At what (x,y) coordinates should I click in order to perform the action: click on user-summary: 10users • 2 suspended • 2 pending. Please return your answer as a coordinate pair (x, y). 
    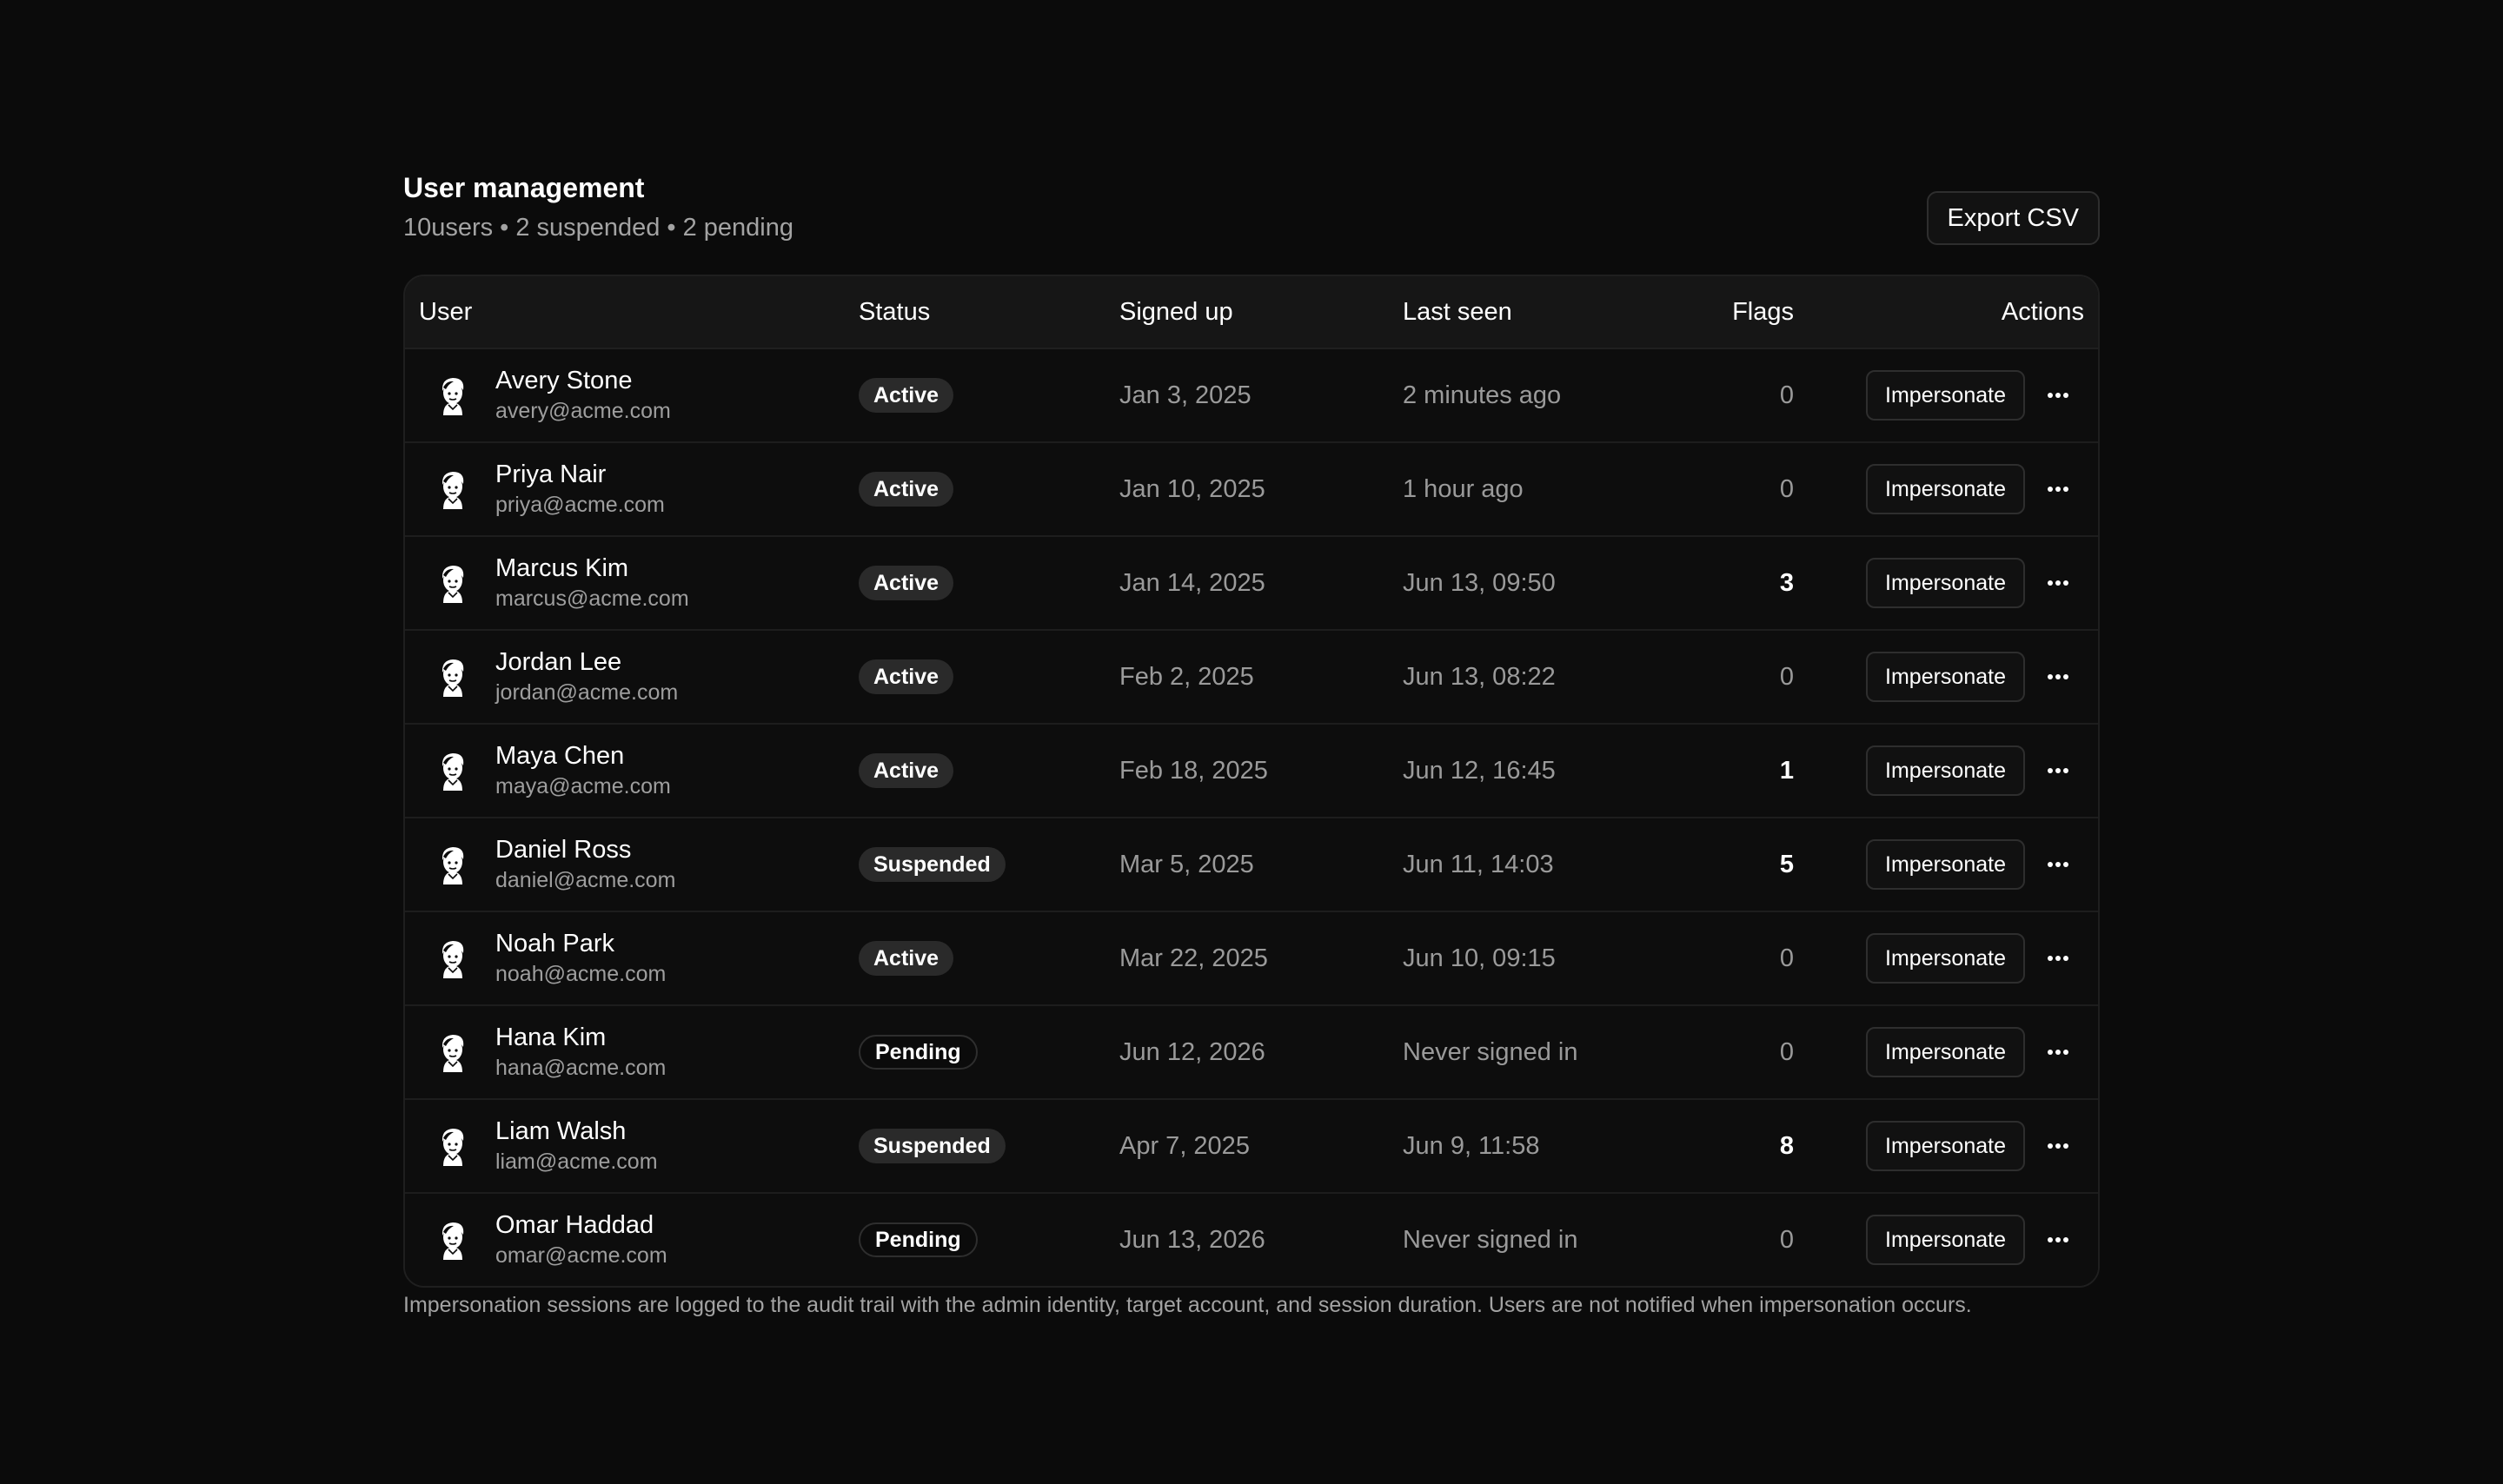
    Looking at the image, I should click on (598, 227).